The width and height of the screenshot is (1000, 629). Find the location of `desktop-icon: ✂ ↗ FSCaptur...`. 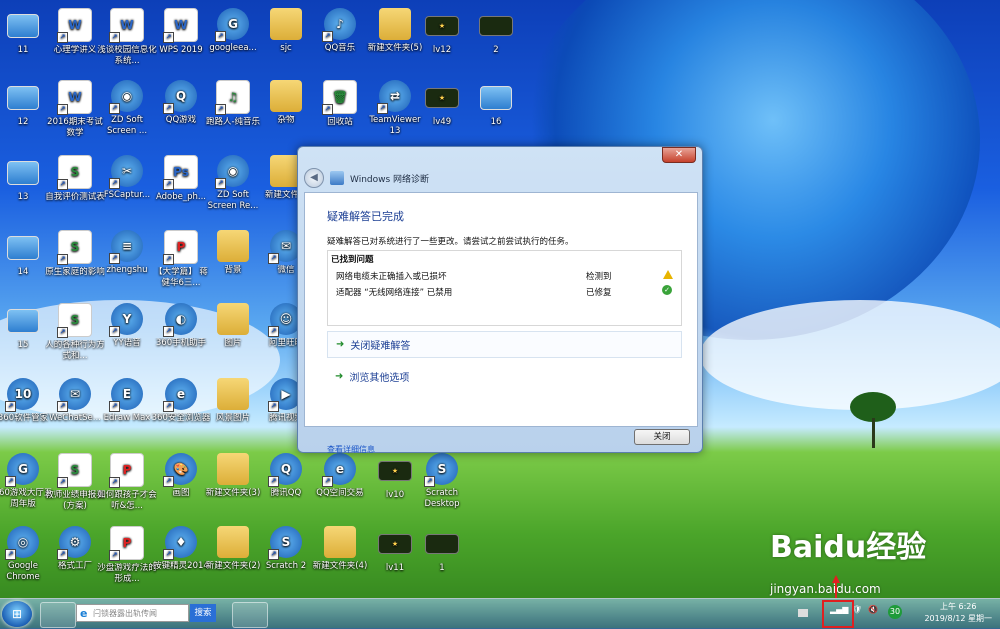

desktop-icon: ✂ ↗ FSCaptur... is located at coordinates (127, 178).